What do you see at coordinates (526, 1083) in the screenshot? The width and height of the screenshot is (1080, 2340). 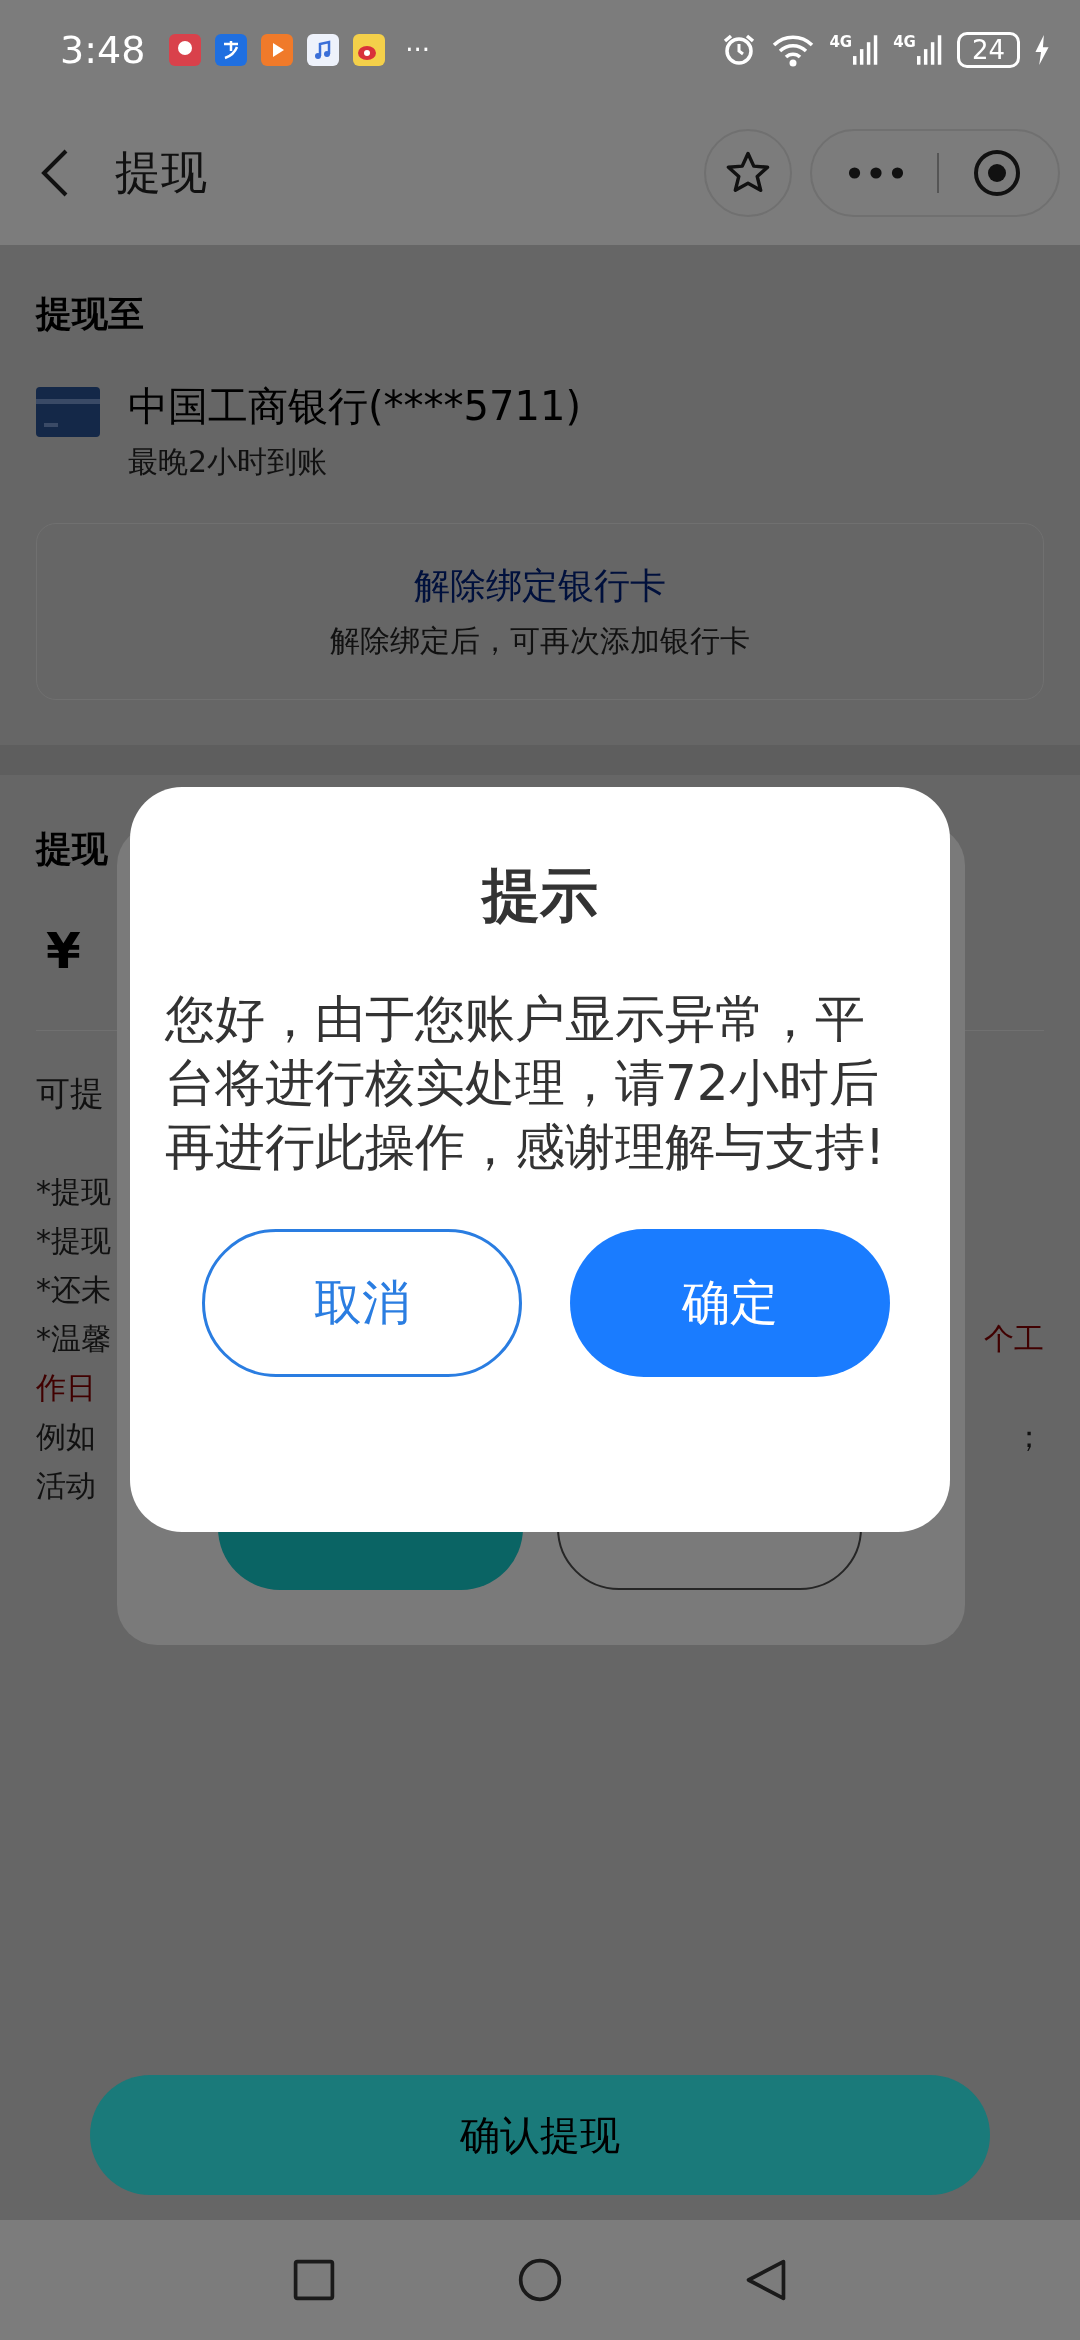 I see `dialog-message: 您好，由于您账户显示异常，平台将进行核实处理，请72小时后再进行此操作，感谢理解与支持!` at bounding box center [526, 1083].